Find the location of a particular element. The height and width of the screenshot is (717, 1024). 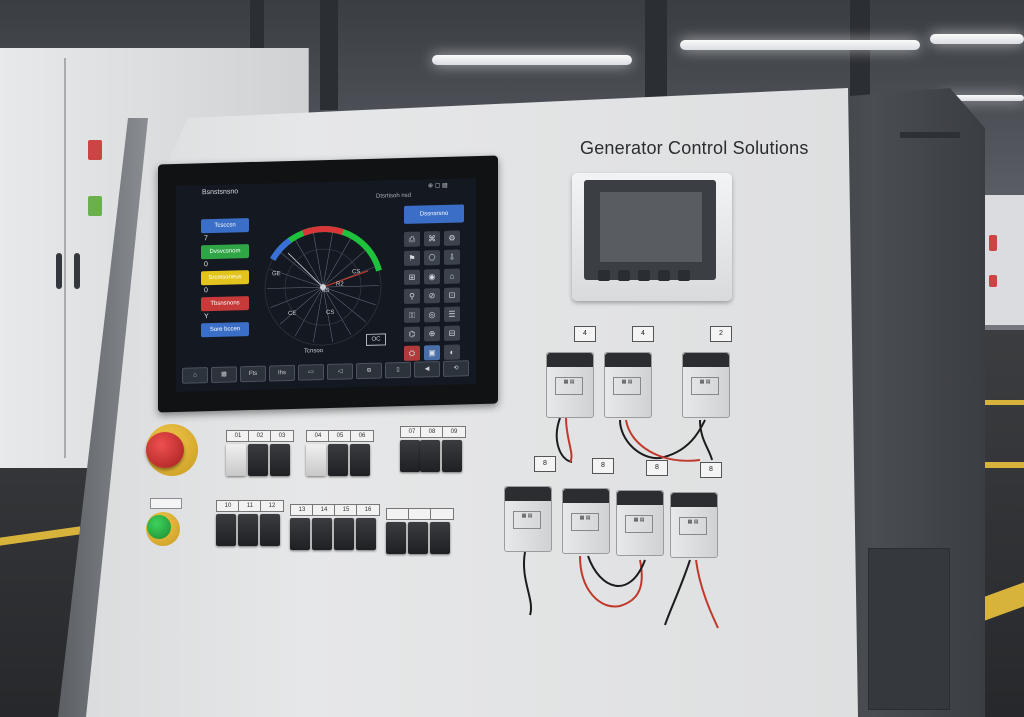

relay-wiring is located at coordinates (621, 523).